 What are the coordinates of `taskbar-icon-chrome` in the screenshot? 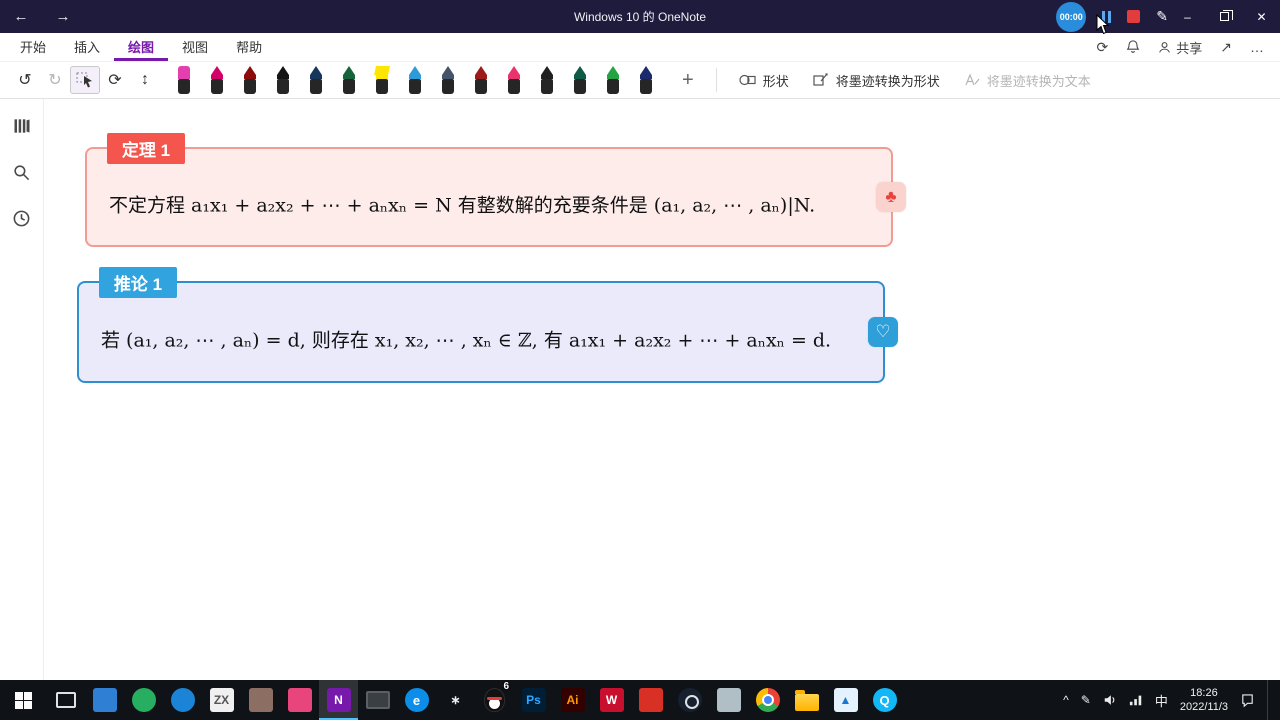 It's located at (767, 700).